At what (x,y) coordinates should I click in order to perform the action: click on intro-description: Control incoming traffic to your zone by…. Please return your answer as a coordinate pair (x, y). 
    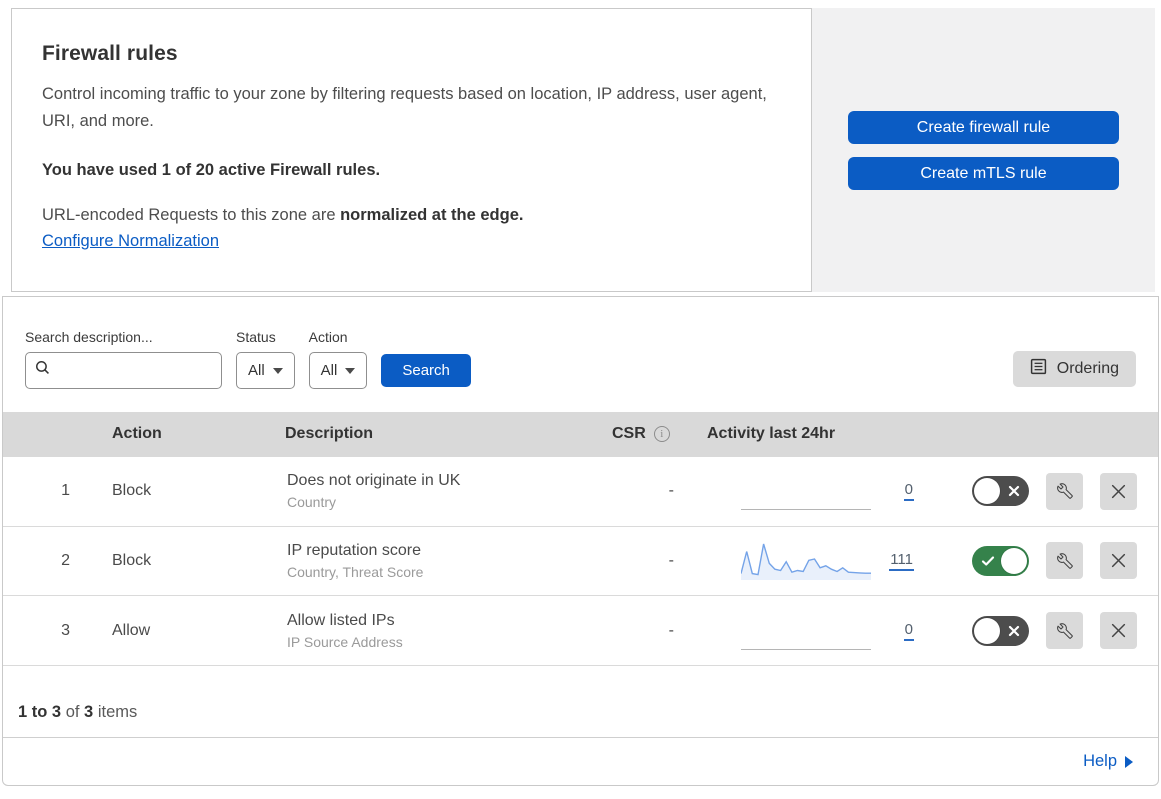
    Looking at the image, I should click on (404, 108).